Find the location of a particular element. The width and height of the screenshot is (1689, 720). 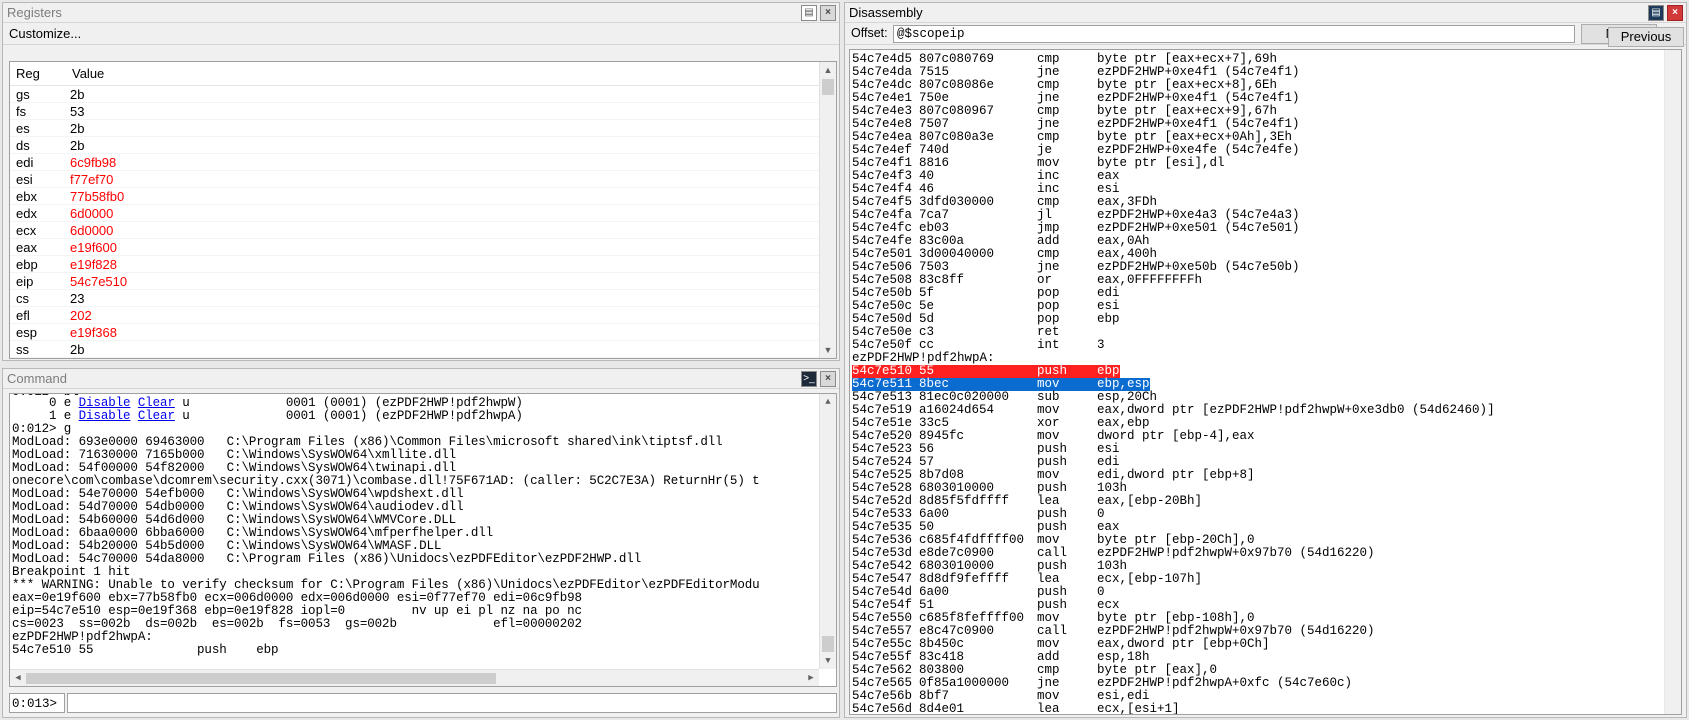

register-value: 54c7e510 is located at coordinates (98, 281).